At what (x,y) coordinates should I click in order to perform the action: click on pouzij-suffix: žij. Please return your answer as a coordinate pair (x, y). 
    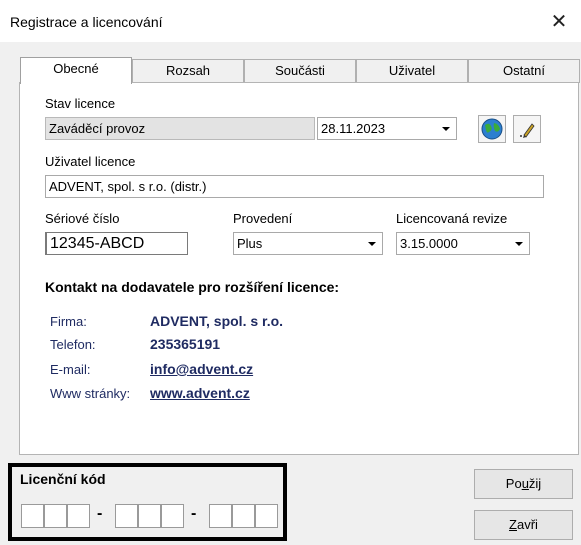
    Looking at the image, I should click on (535, 483).